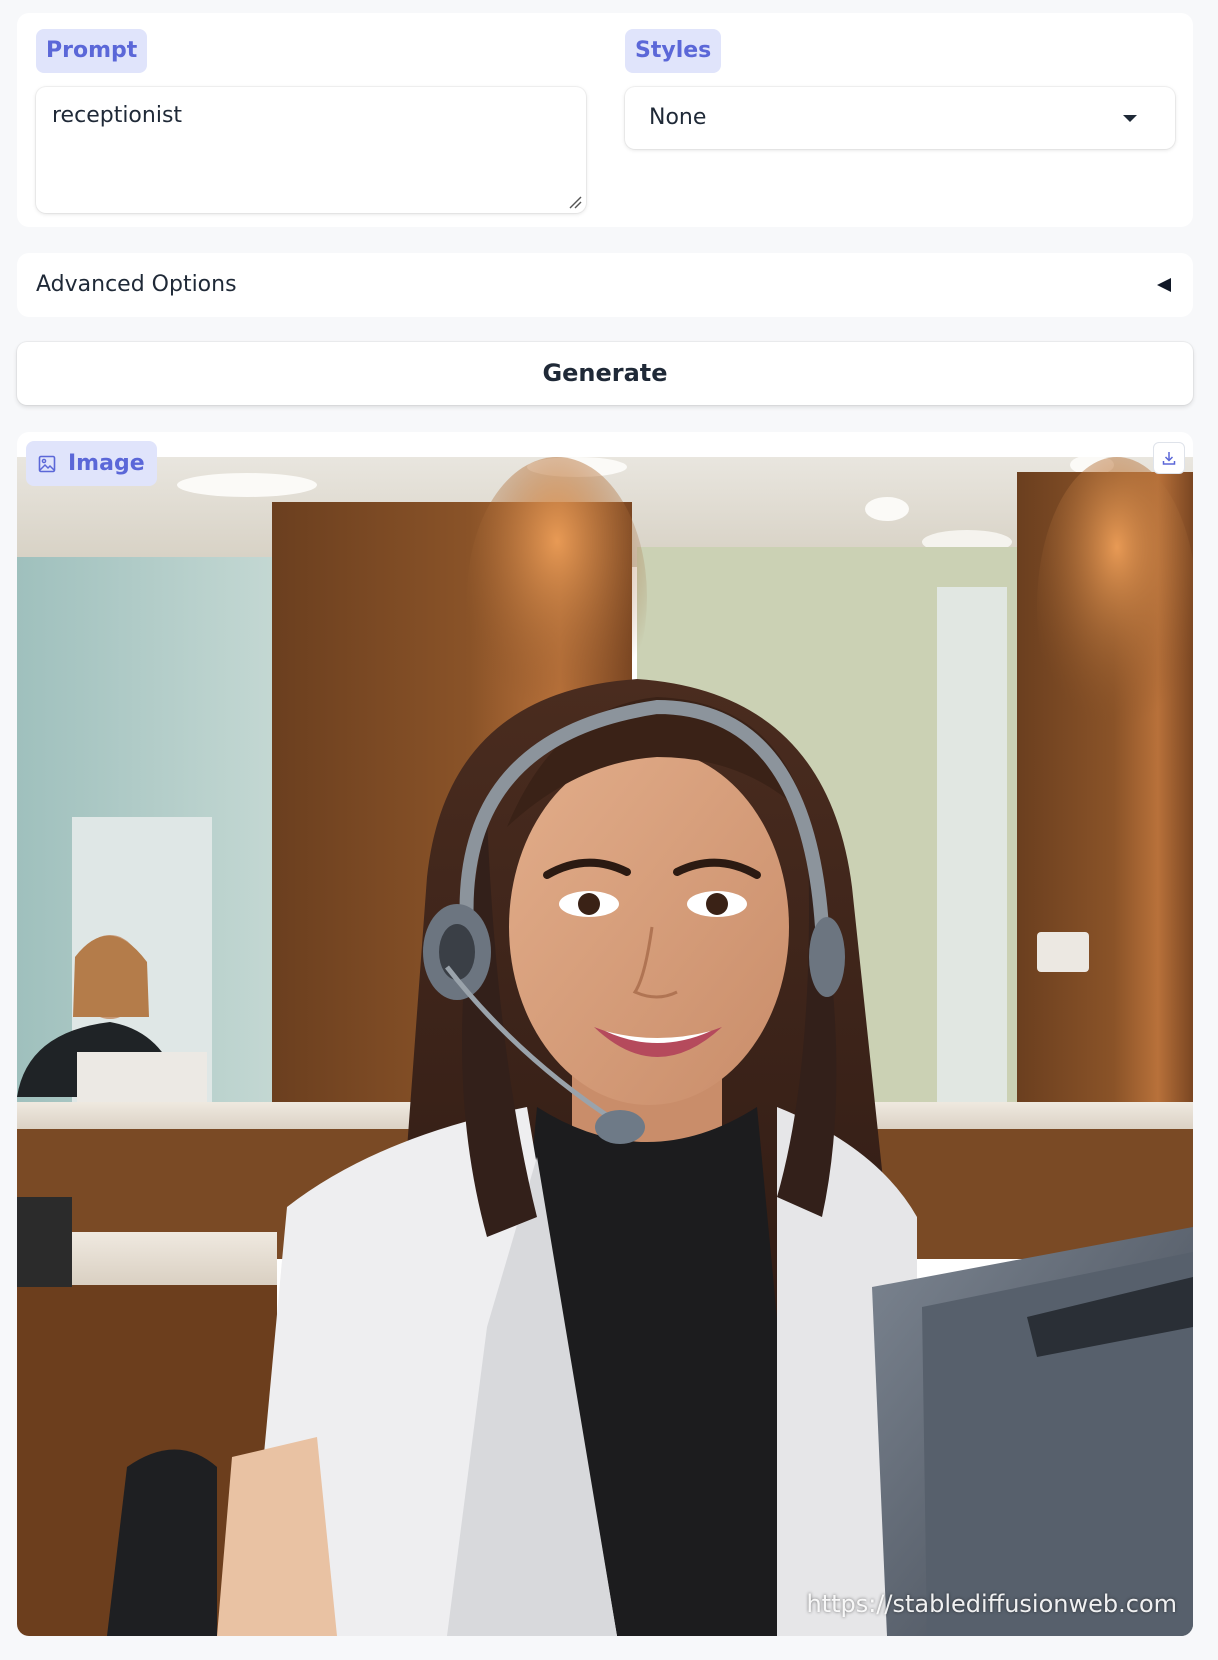 Image resolution: width=1218 pixels, height=1660 pixels. What do you see at coordinates (47, 463) in the screenshot?
I see `image-icon` at bounding box center [47, 463].